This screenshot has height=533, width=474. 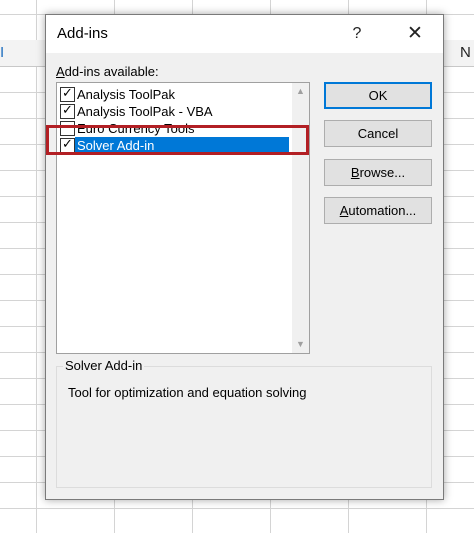 What do you see at coordinates (467, 53) in the screenshot?
I see `column-header-right: N` at bounding box center [467, 53].